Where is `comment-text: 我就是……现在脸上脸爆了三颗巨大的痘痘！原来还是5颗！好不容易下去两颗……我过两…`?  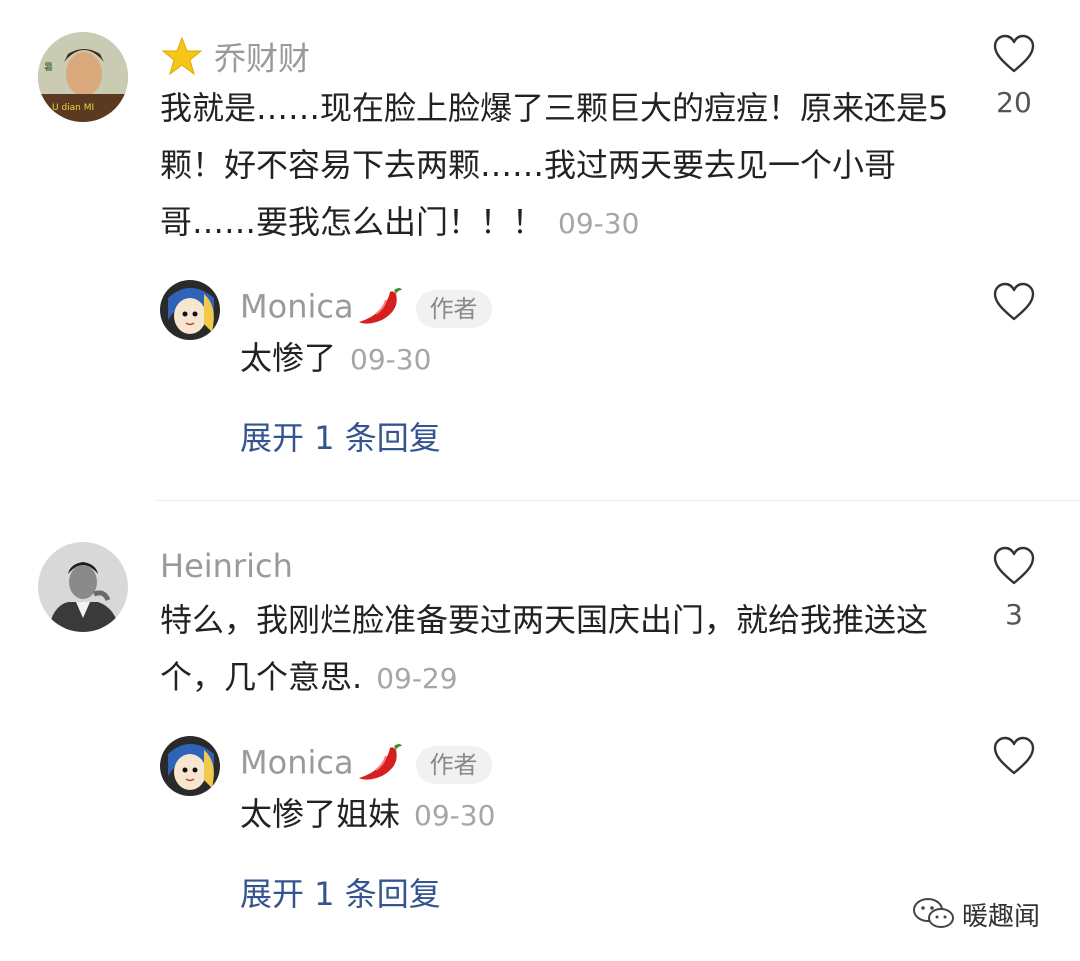 comment-text: 我就是……现在脸上脸爆了三颗巨大的痘痘！原来还是5颗！好不容易下去两颗……我过两… is located at coordinates (555, 166).